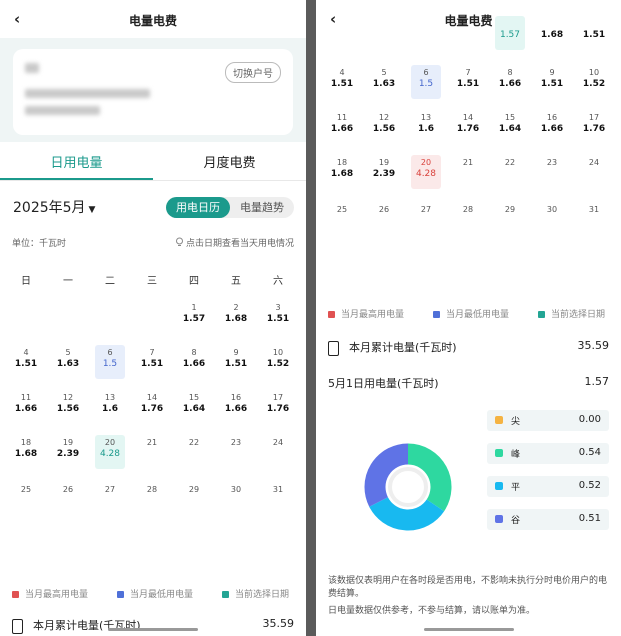 This screenshot has width=621, height=636. I want to click on day-number: 10, so click(278, 352).